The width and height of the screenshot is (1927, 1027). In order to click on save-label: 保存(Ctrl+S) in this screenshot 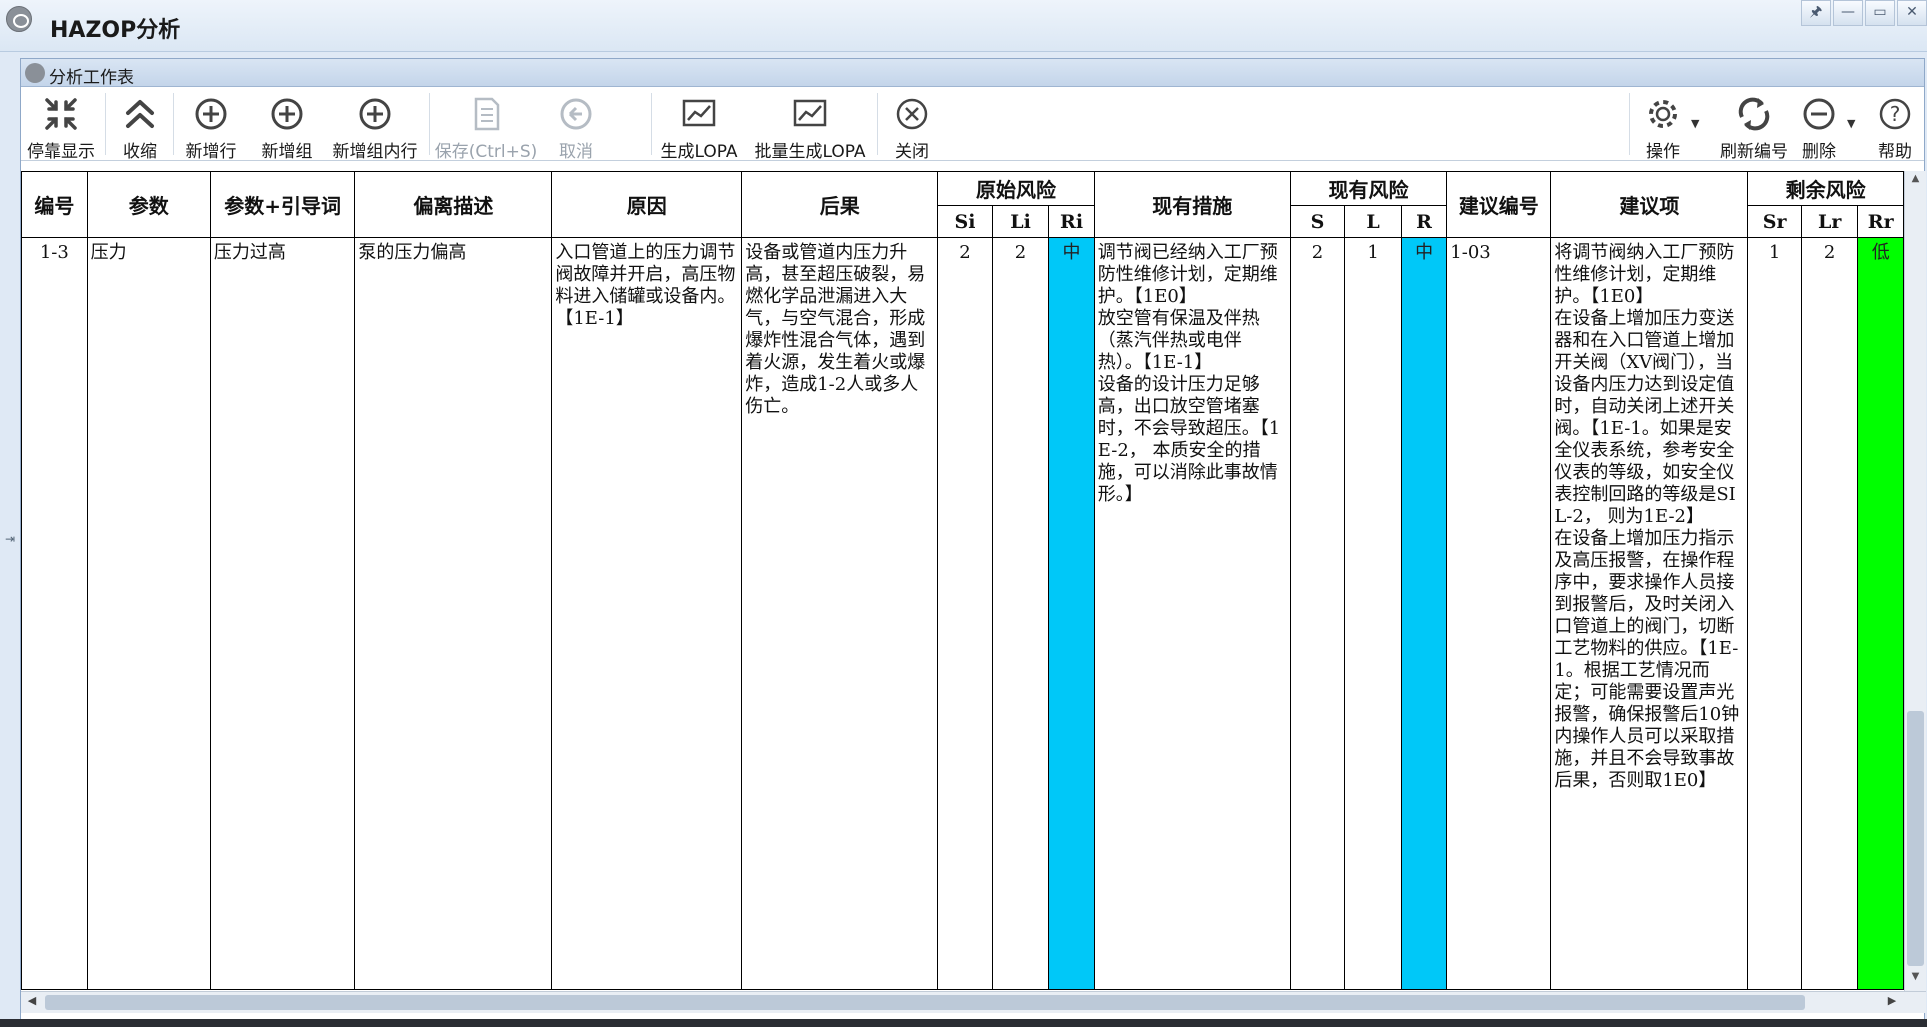, I will do `click(486, 152)`.